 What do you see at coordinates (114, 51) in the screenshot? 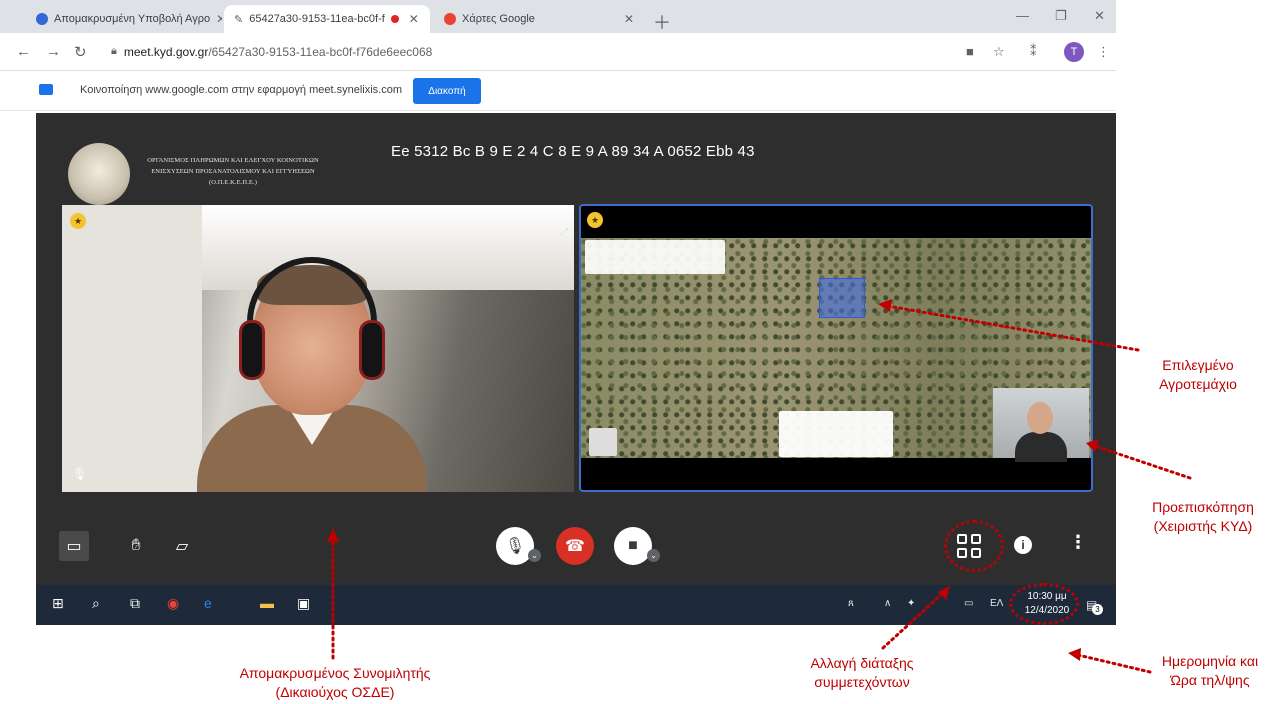
I see `lock-icon: 🔒︎` at bounding box center [114, 51].